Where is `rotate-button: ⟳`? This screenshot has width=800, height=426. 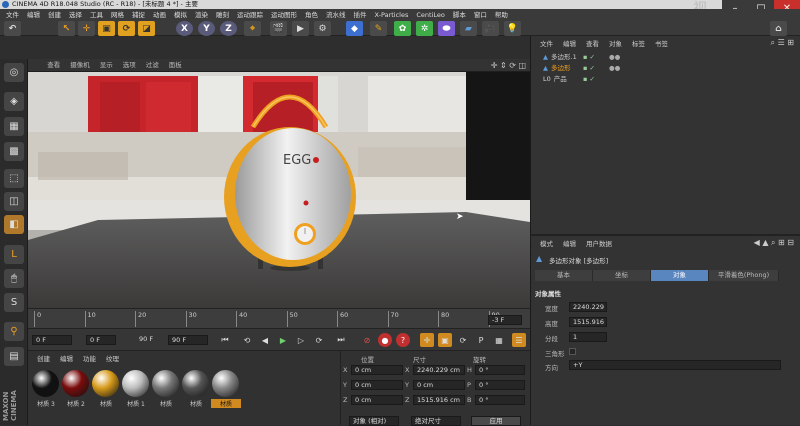 rotate-button: ⟳ is located at coordinates (126, 28).